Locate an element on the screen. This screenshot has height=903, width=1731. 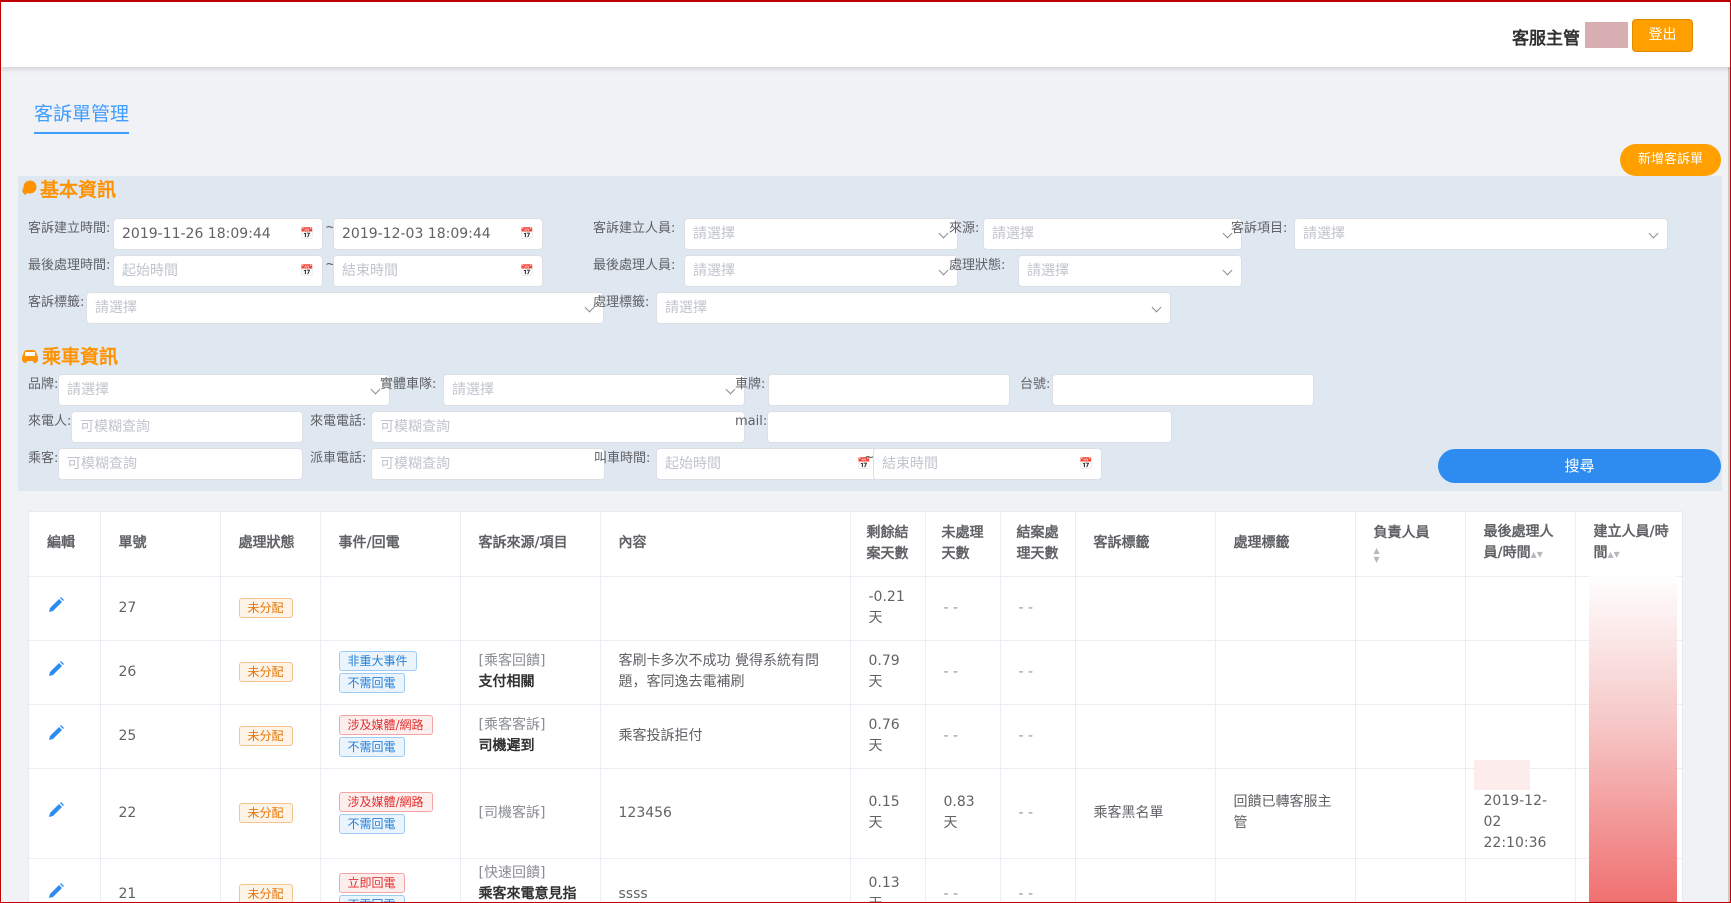
tab-underline is located at coordinates (81, 133).